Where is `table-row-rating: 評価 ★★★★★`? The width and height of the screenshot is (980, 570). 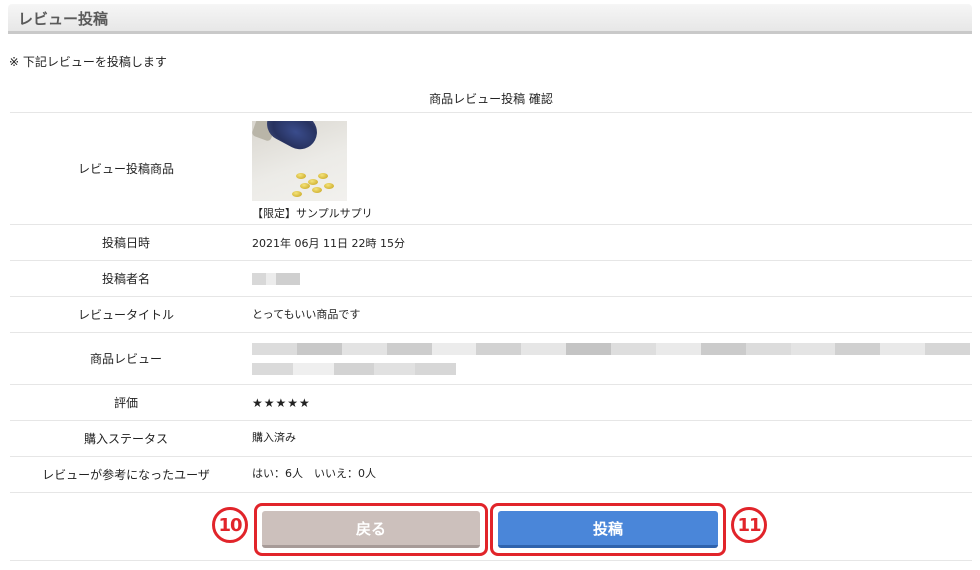
table-row-rating: 評価 ★★★★★ is located at coordinates (491, 403).